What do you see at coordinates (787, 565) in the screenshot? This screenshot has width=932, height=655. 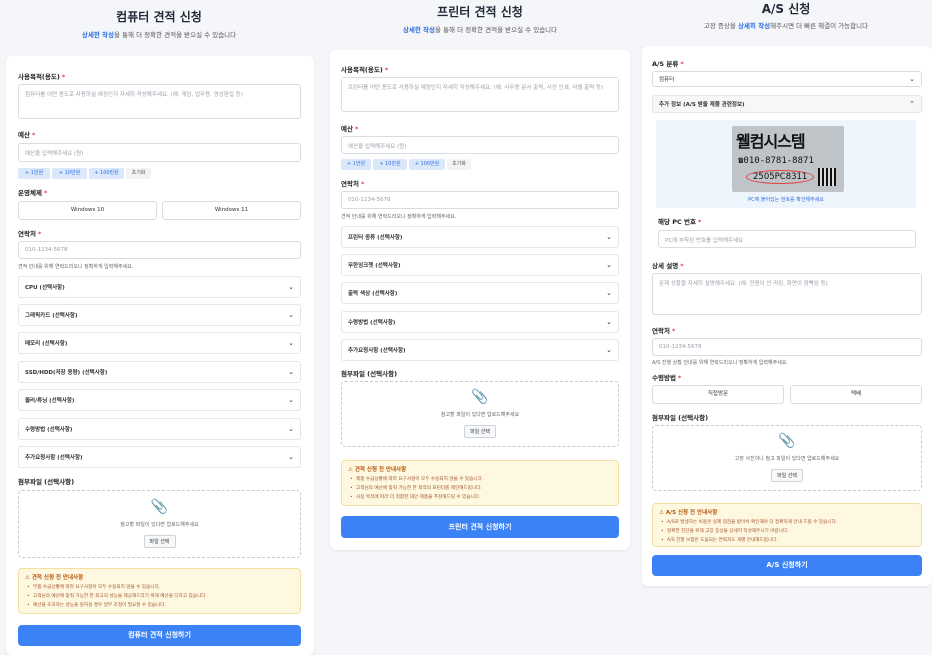 I see `as-submit-button: A/S 신청하기` at bounding box center [787, 565].